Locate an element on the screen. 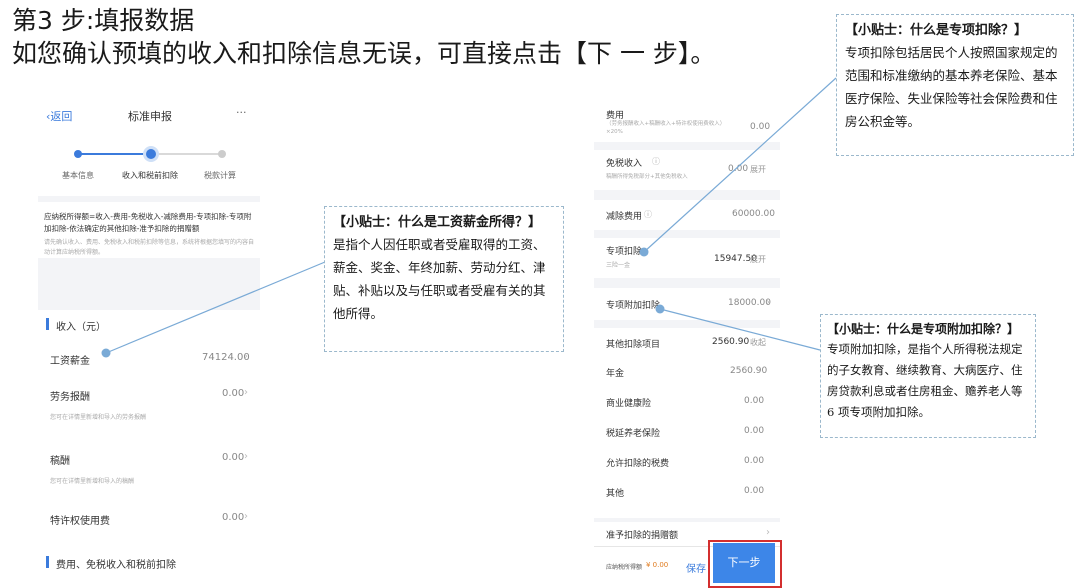  special-add-connector-dot is located at coordinates (660, 309).